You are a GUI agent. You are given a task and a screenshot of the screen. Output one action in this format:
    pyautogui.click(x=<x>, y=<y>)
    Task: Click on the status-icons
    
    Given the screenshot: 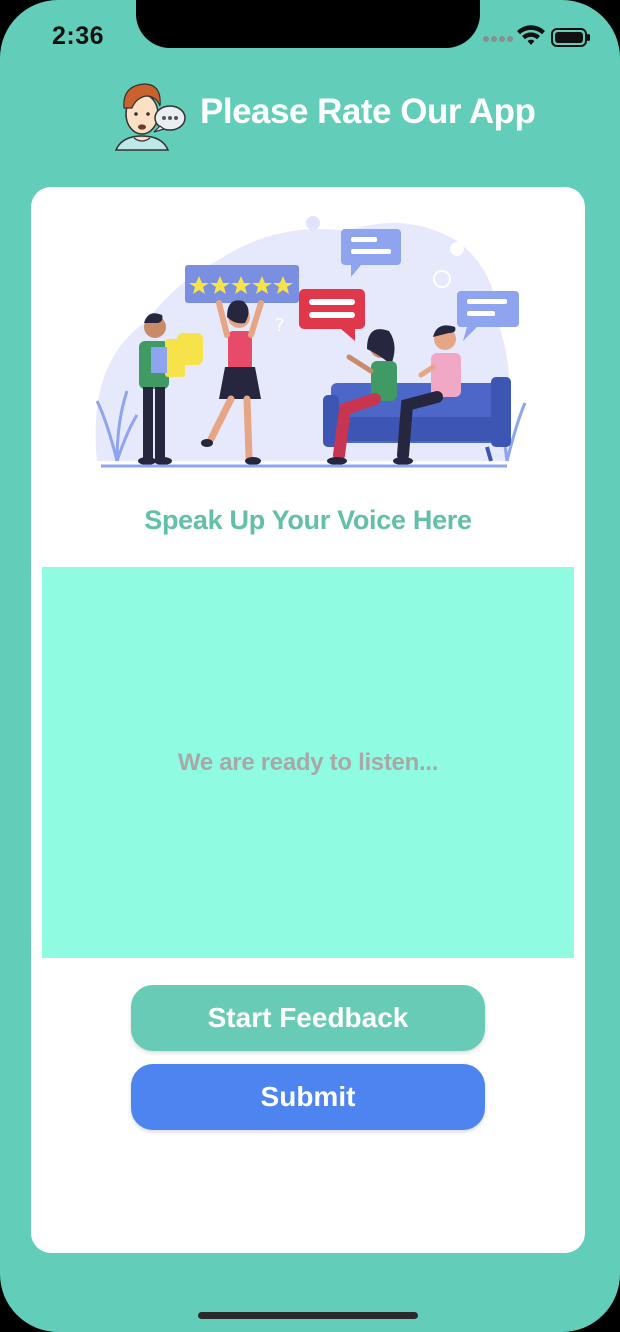 What is the action you would take?
    pyautogui.click(x=537, y=38)
    